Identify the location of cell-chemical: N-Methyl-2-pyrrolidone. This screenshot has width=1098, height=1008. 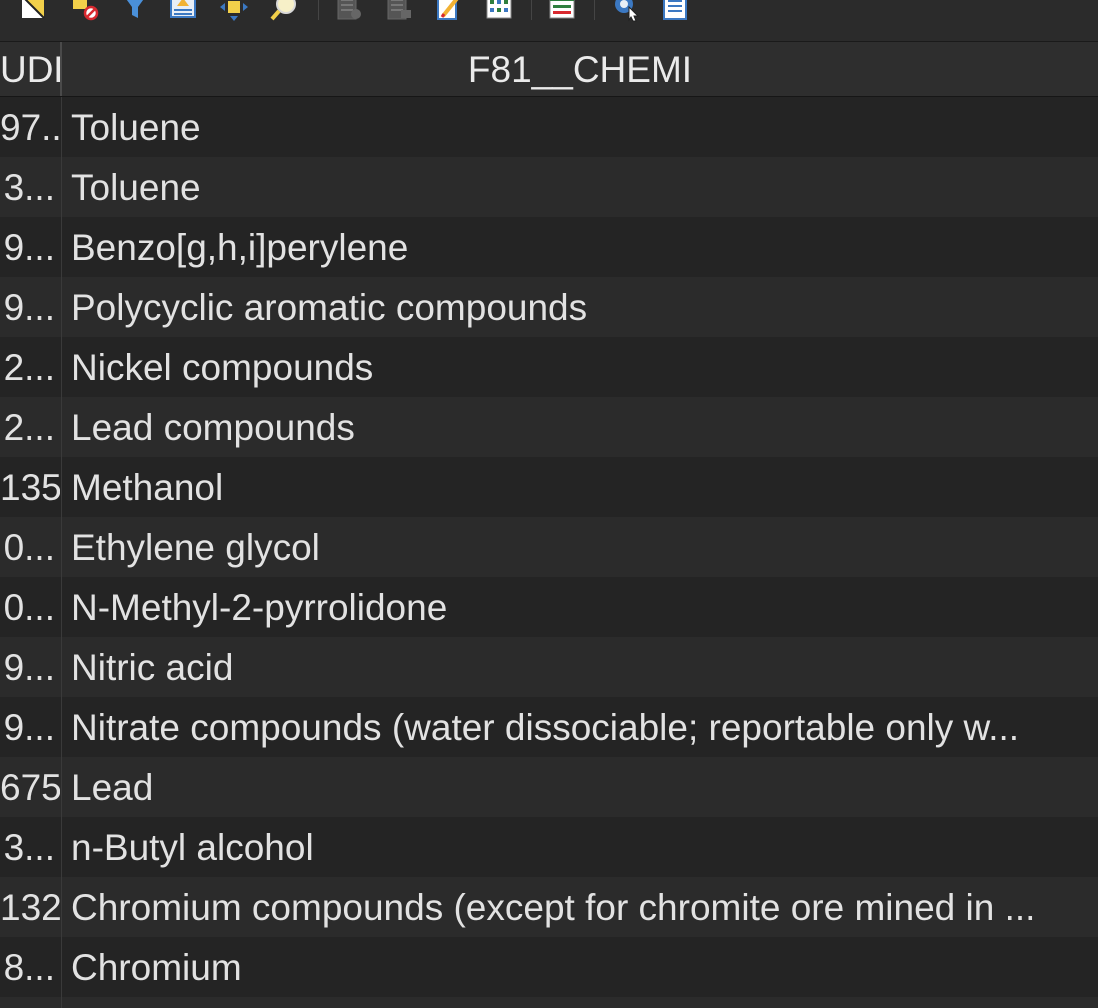
(259, 607).